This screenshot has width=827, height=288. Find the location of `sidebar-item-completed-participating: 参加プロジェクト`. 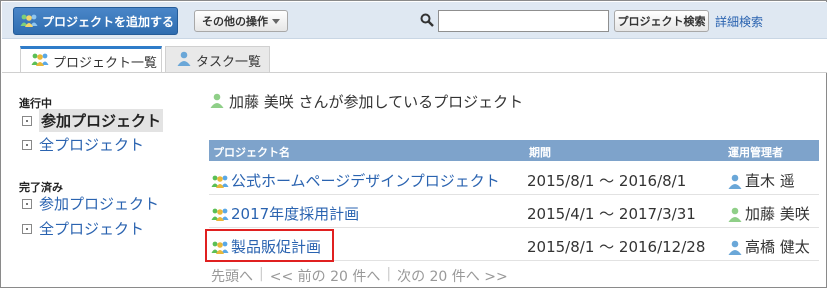

sidebar-item-completed-participating: 参加プロジェクト is located at coordinates (90, 203).